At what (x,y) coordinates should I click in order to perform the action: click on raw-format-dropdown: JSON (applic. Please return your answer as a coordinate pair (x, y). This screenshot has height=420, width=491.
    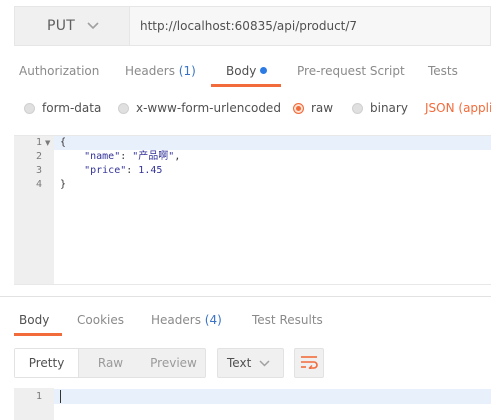
    Looking at the image, I should click on (458, 108).